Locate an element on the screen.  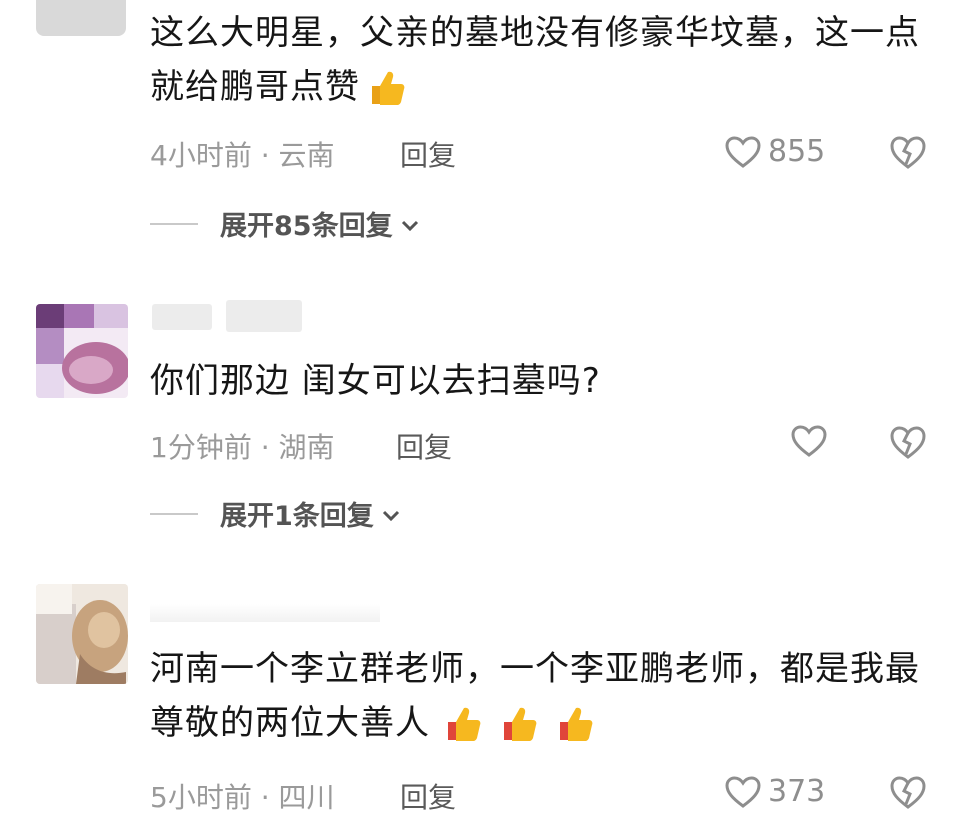
comment-text-content: 这么大明星，父亲的墓地没有修豪华坟墓，这一点就给鹏哥点赞 is located at coordinates (535, 60).